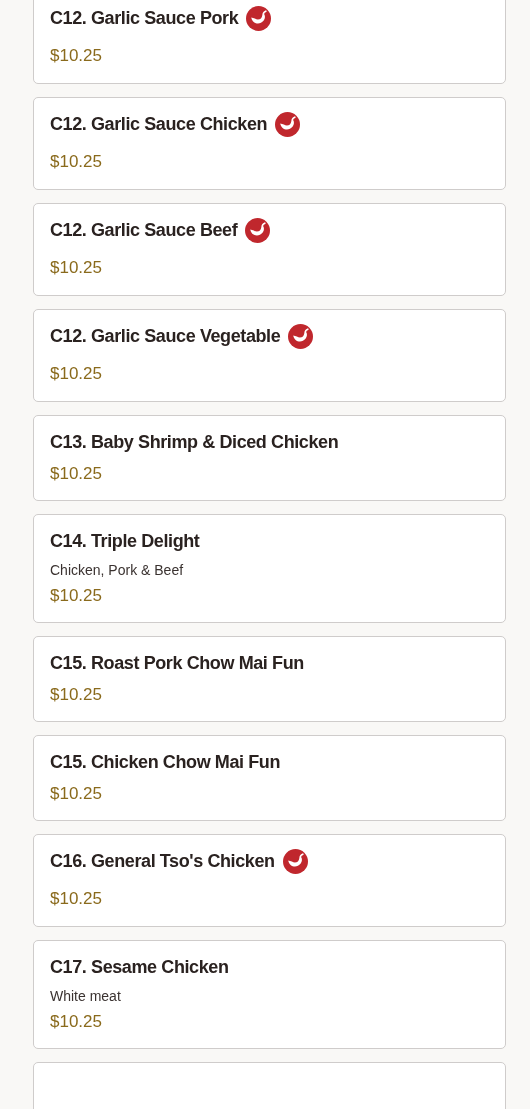 This screenshot has height=1109, width=530. What do you see at coordinates (269, 568) in the screenshot?
I see `menu-item-card: C14. Triple Delight Chicken, Pork & Beef $10.25` at bounding box center [269, 568].